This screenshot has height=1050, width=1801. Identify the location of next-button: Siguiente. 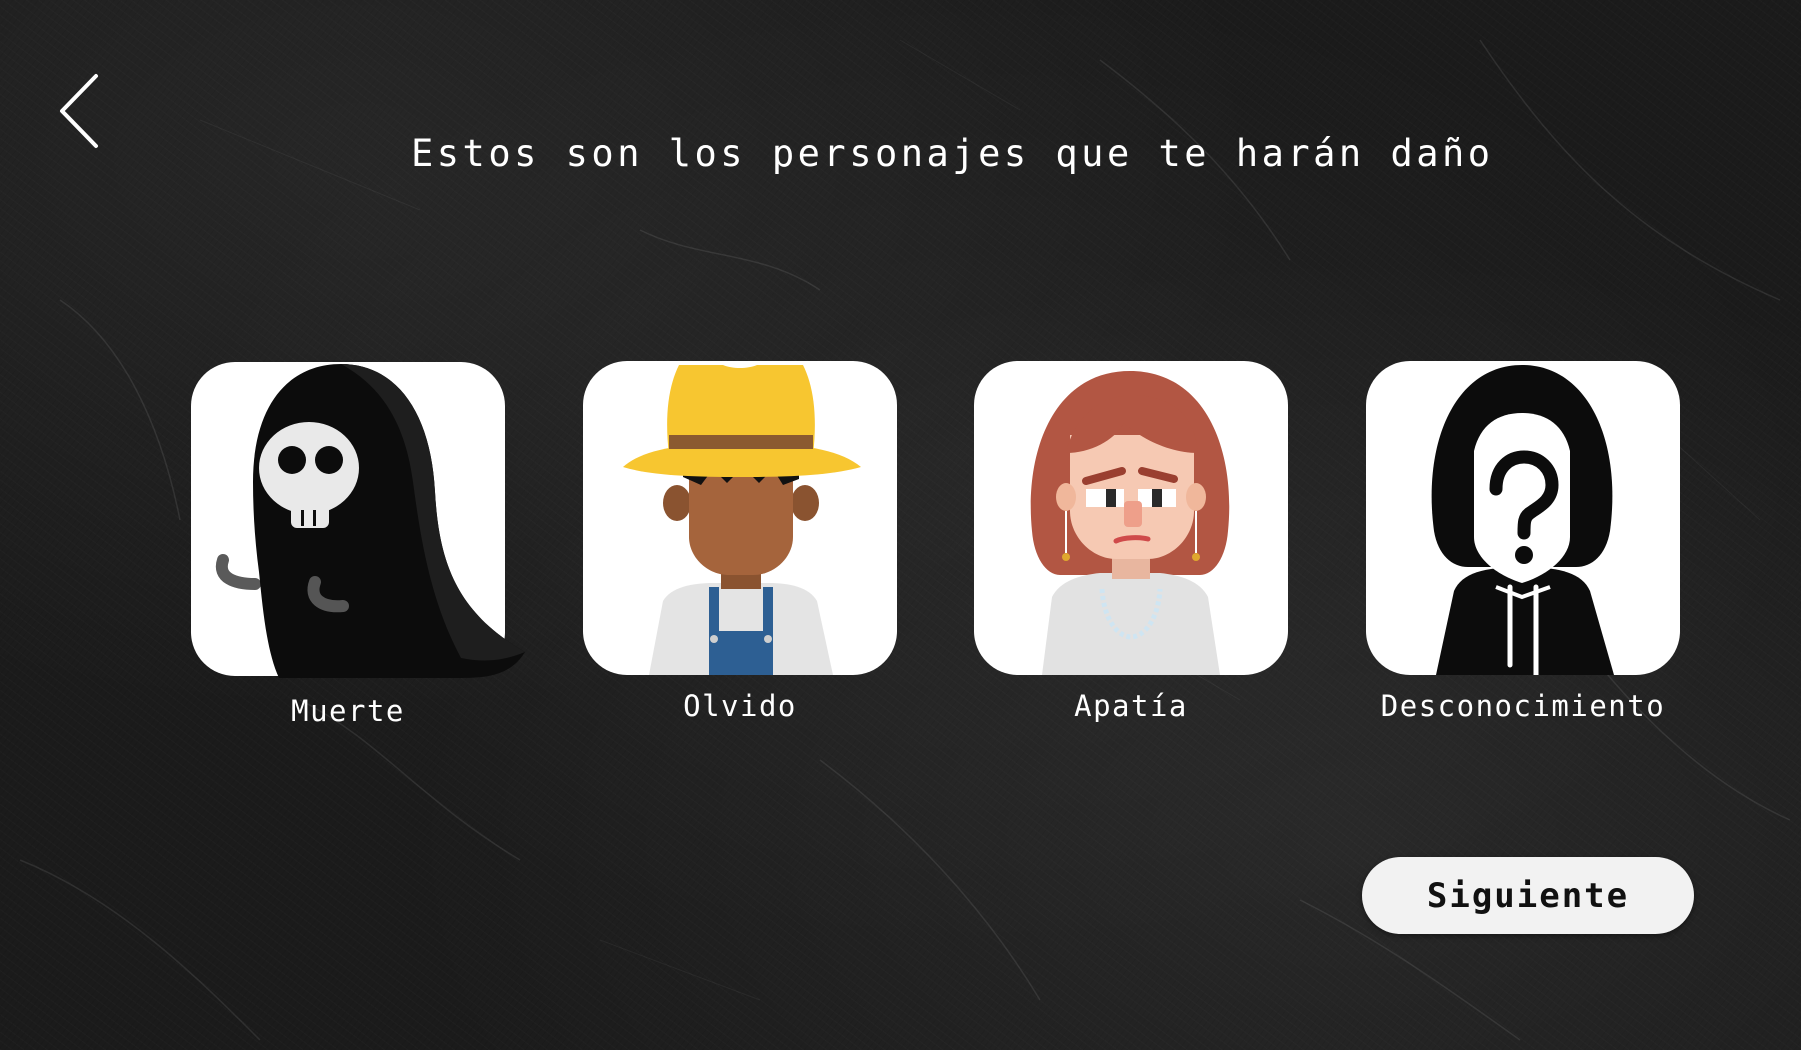
(1528, 895).